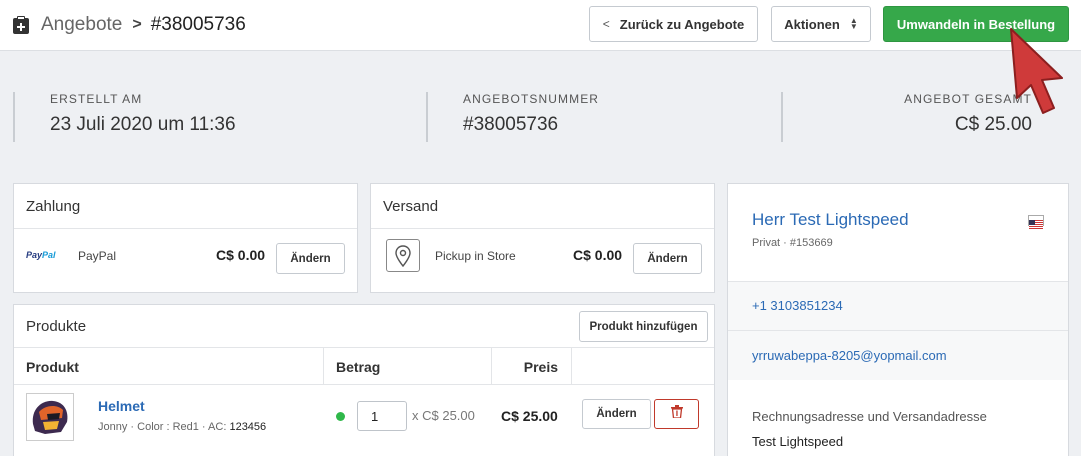 This screenshot has width=1081, height=456. Describe the element at coordinates (511, 124) in the screenshot. I see `quote-number-value: #38005736` at that location.